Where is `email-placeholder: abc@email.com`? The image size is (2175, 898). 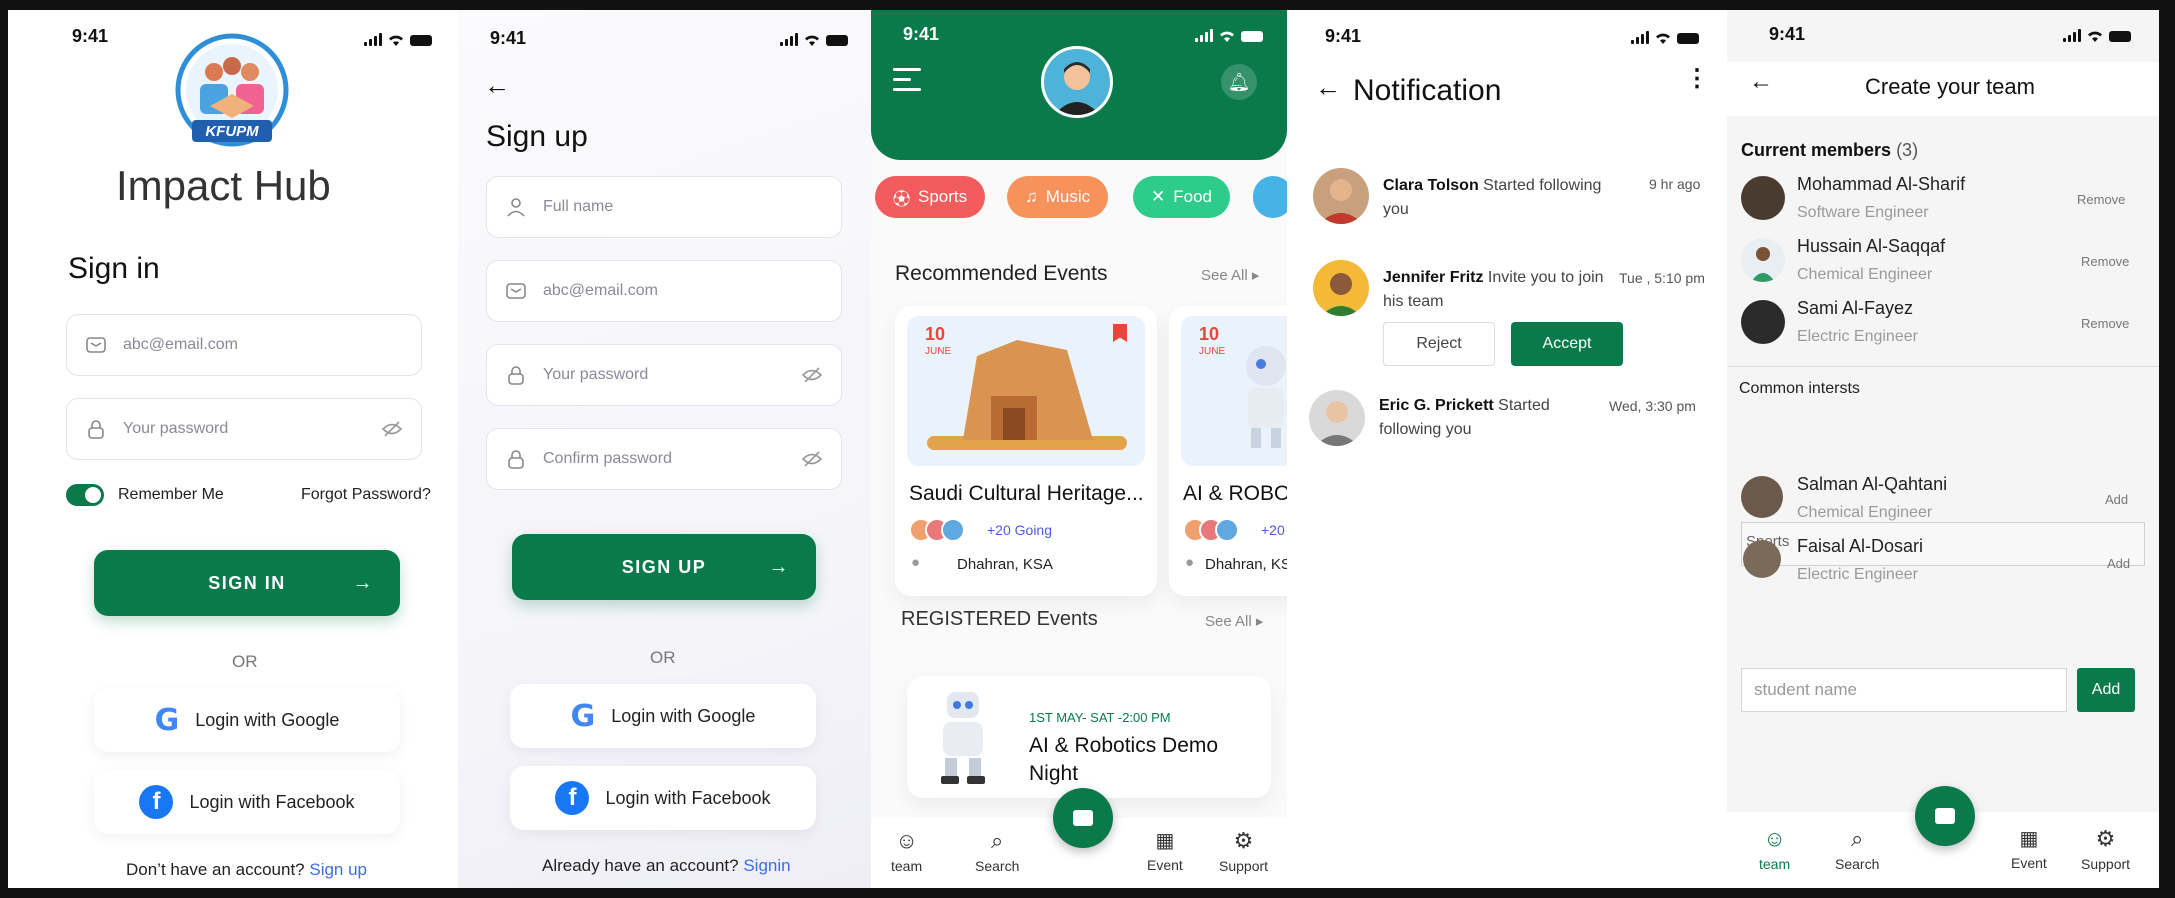
email-placeholder: abc@email.com is located at coordinates (600, 290).